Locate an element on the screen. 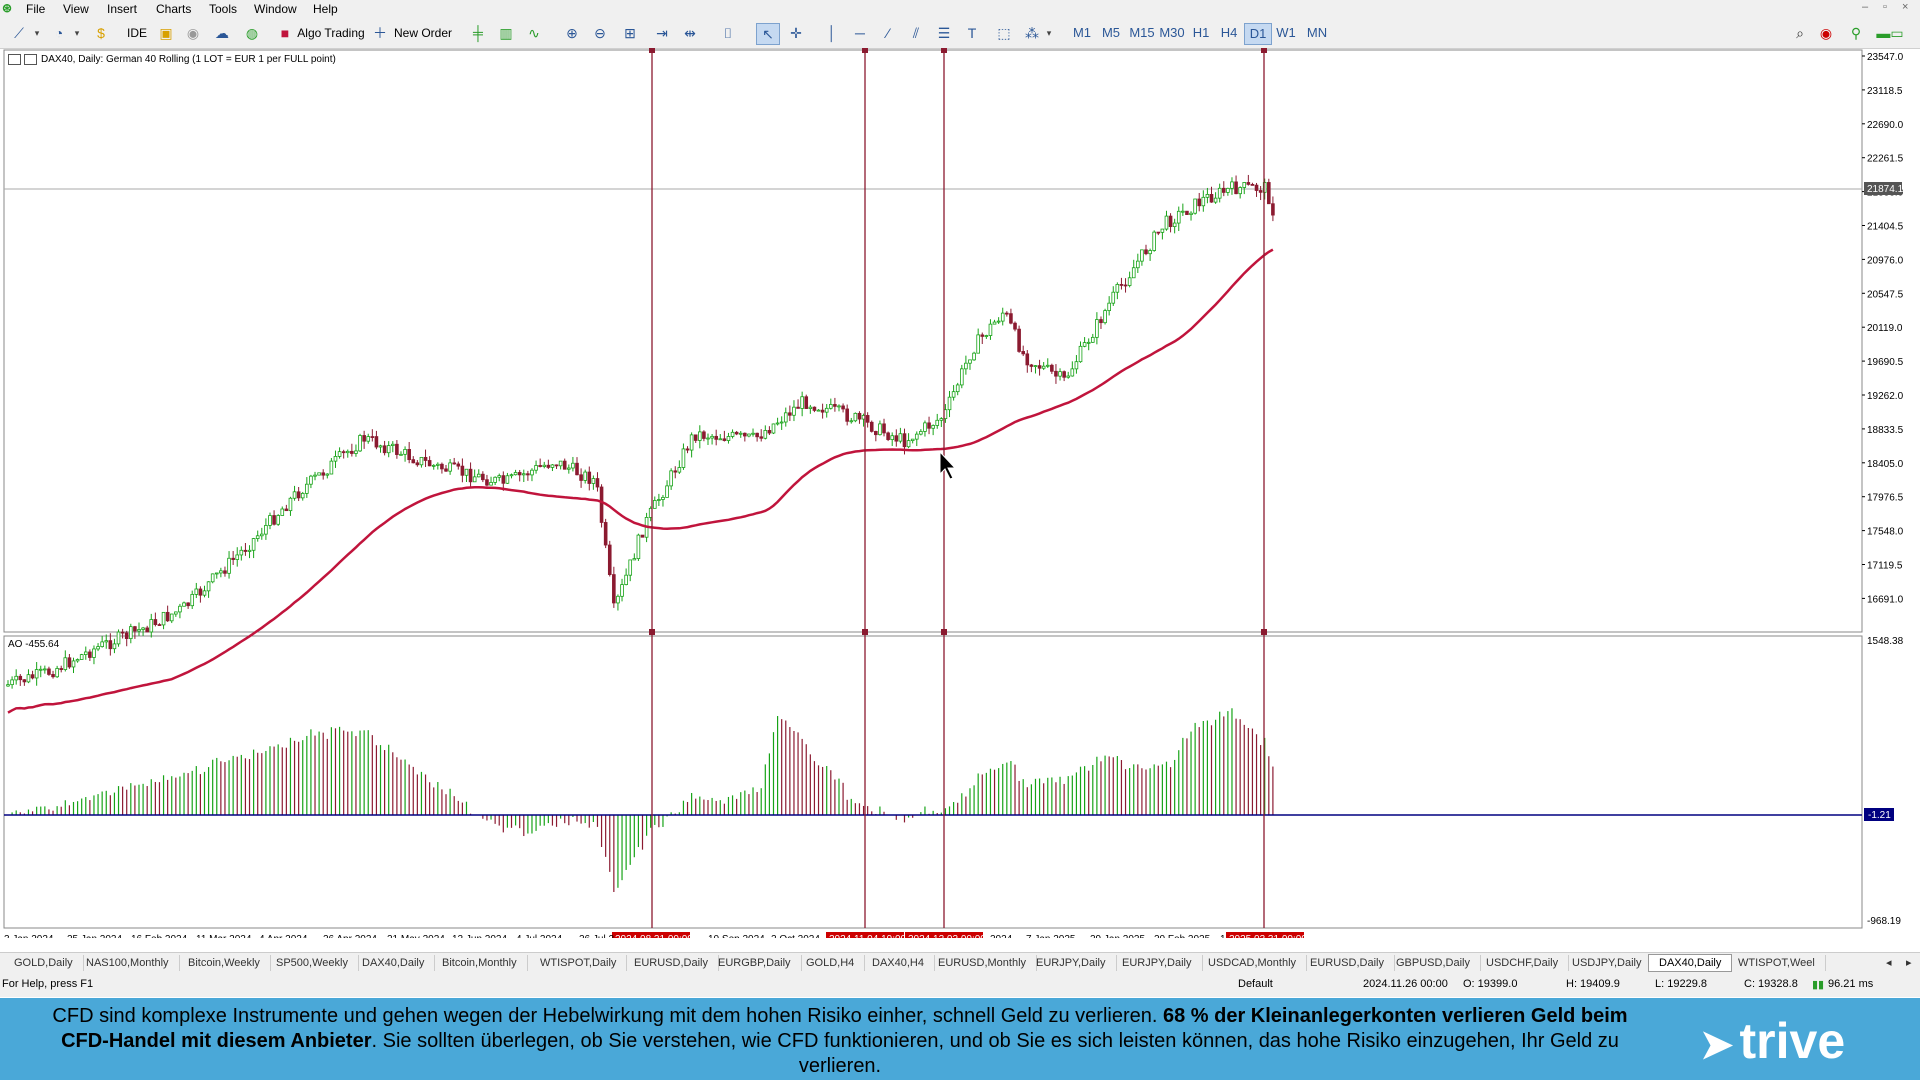 The image size is (1920, 1080). objects-icon: ⁂ is located at coordinates (1032, 33).